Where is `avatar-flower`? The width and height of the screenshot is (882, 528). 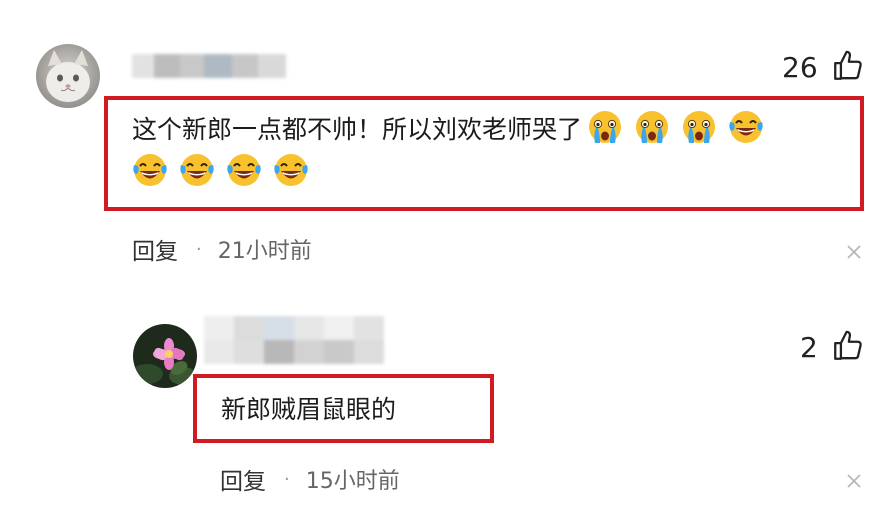
avatar-flower is located at coordinates (165, 356).